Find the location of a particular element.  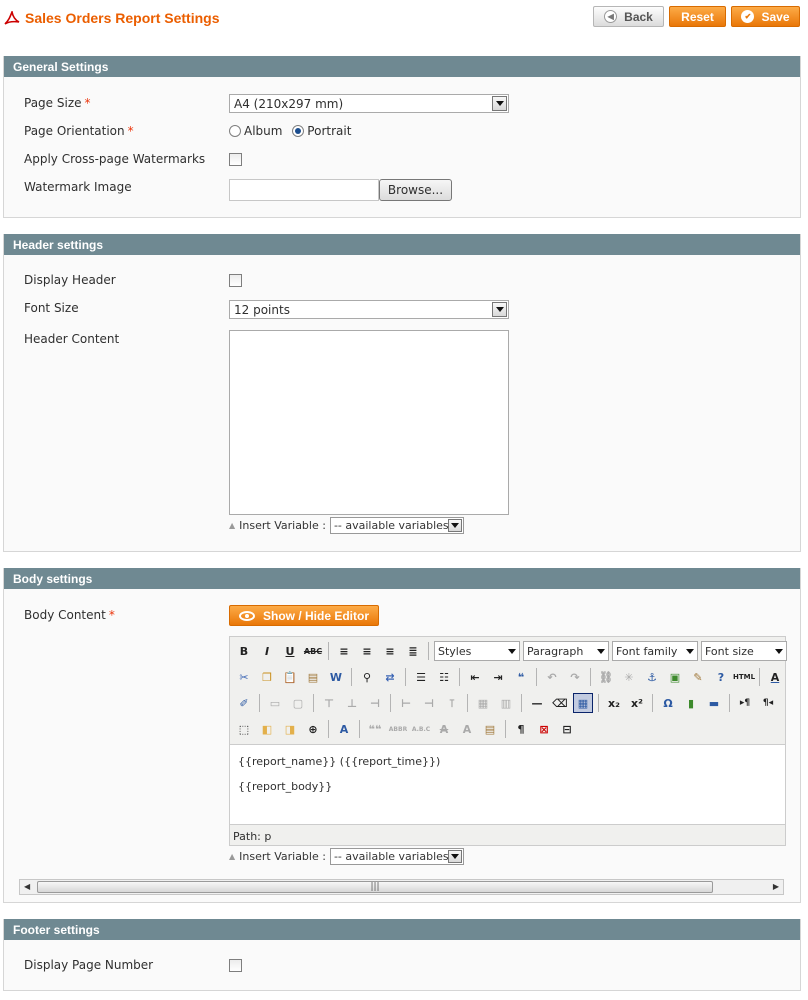

font-size-tb-select: Font size is located at coordinates (744, 651).